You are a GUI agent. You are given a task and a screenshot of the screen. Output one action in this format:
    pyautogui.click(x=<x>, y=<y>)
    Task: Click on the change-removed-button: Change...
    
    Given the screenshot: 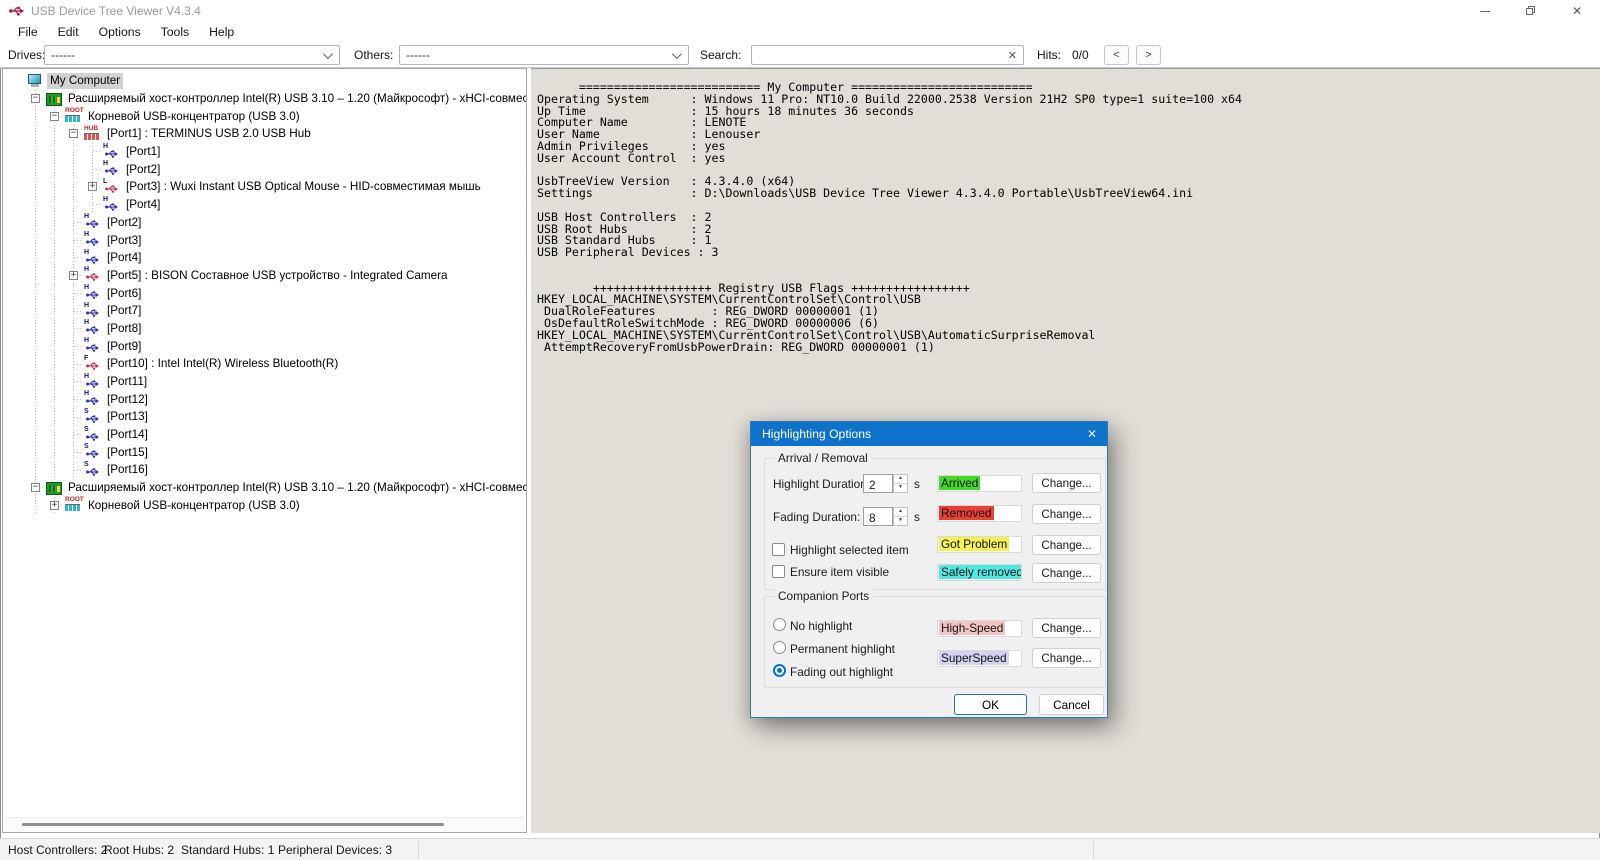 What is the action you would take?
    pyautogui.click(x=1066, y=514)
    